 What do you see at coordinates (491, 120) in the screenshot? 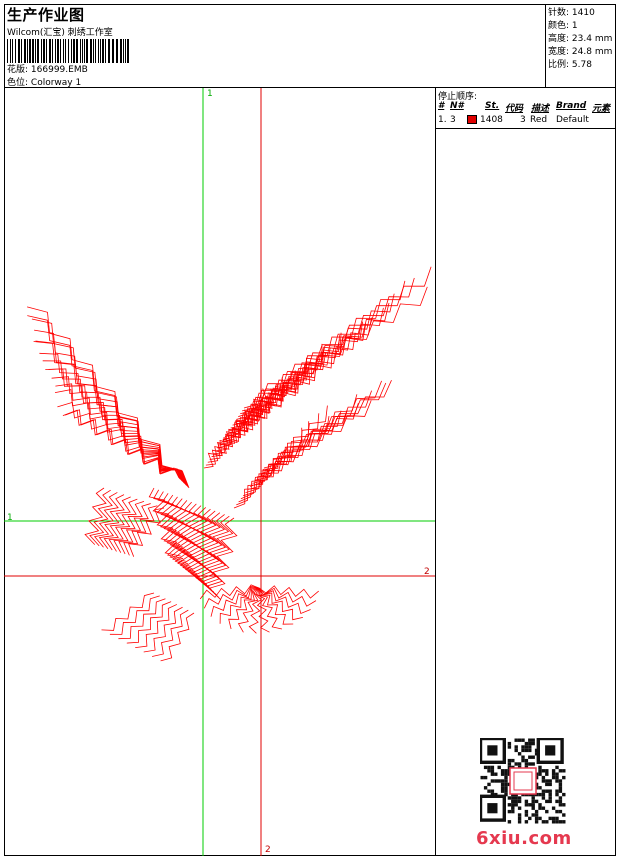
I see `row-stitches: 1408` at bounding box center [491, 120].